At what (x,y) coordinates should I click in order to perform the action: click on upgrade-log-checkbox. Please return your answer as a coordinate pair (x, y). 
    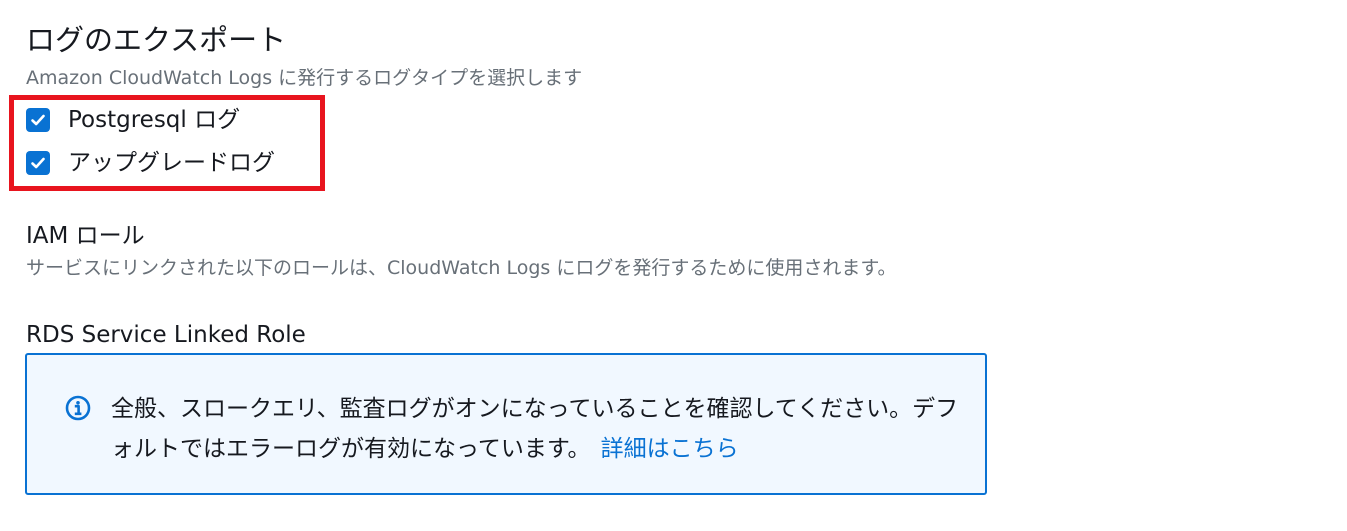
    Looking at the image, I should click on (38, 163).